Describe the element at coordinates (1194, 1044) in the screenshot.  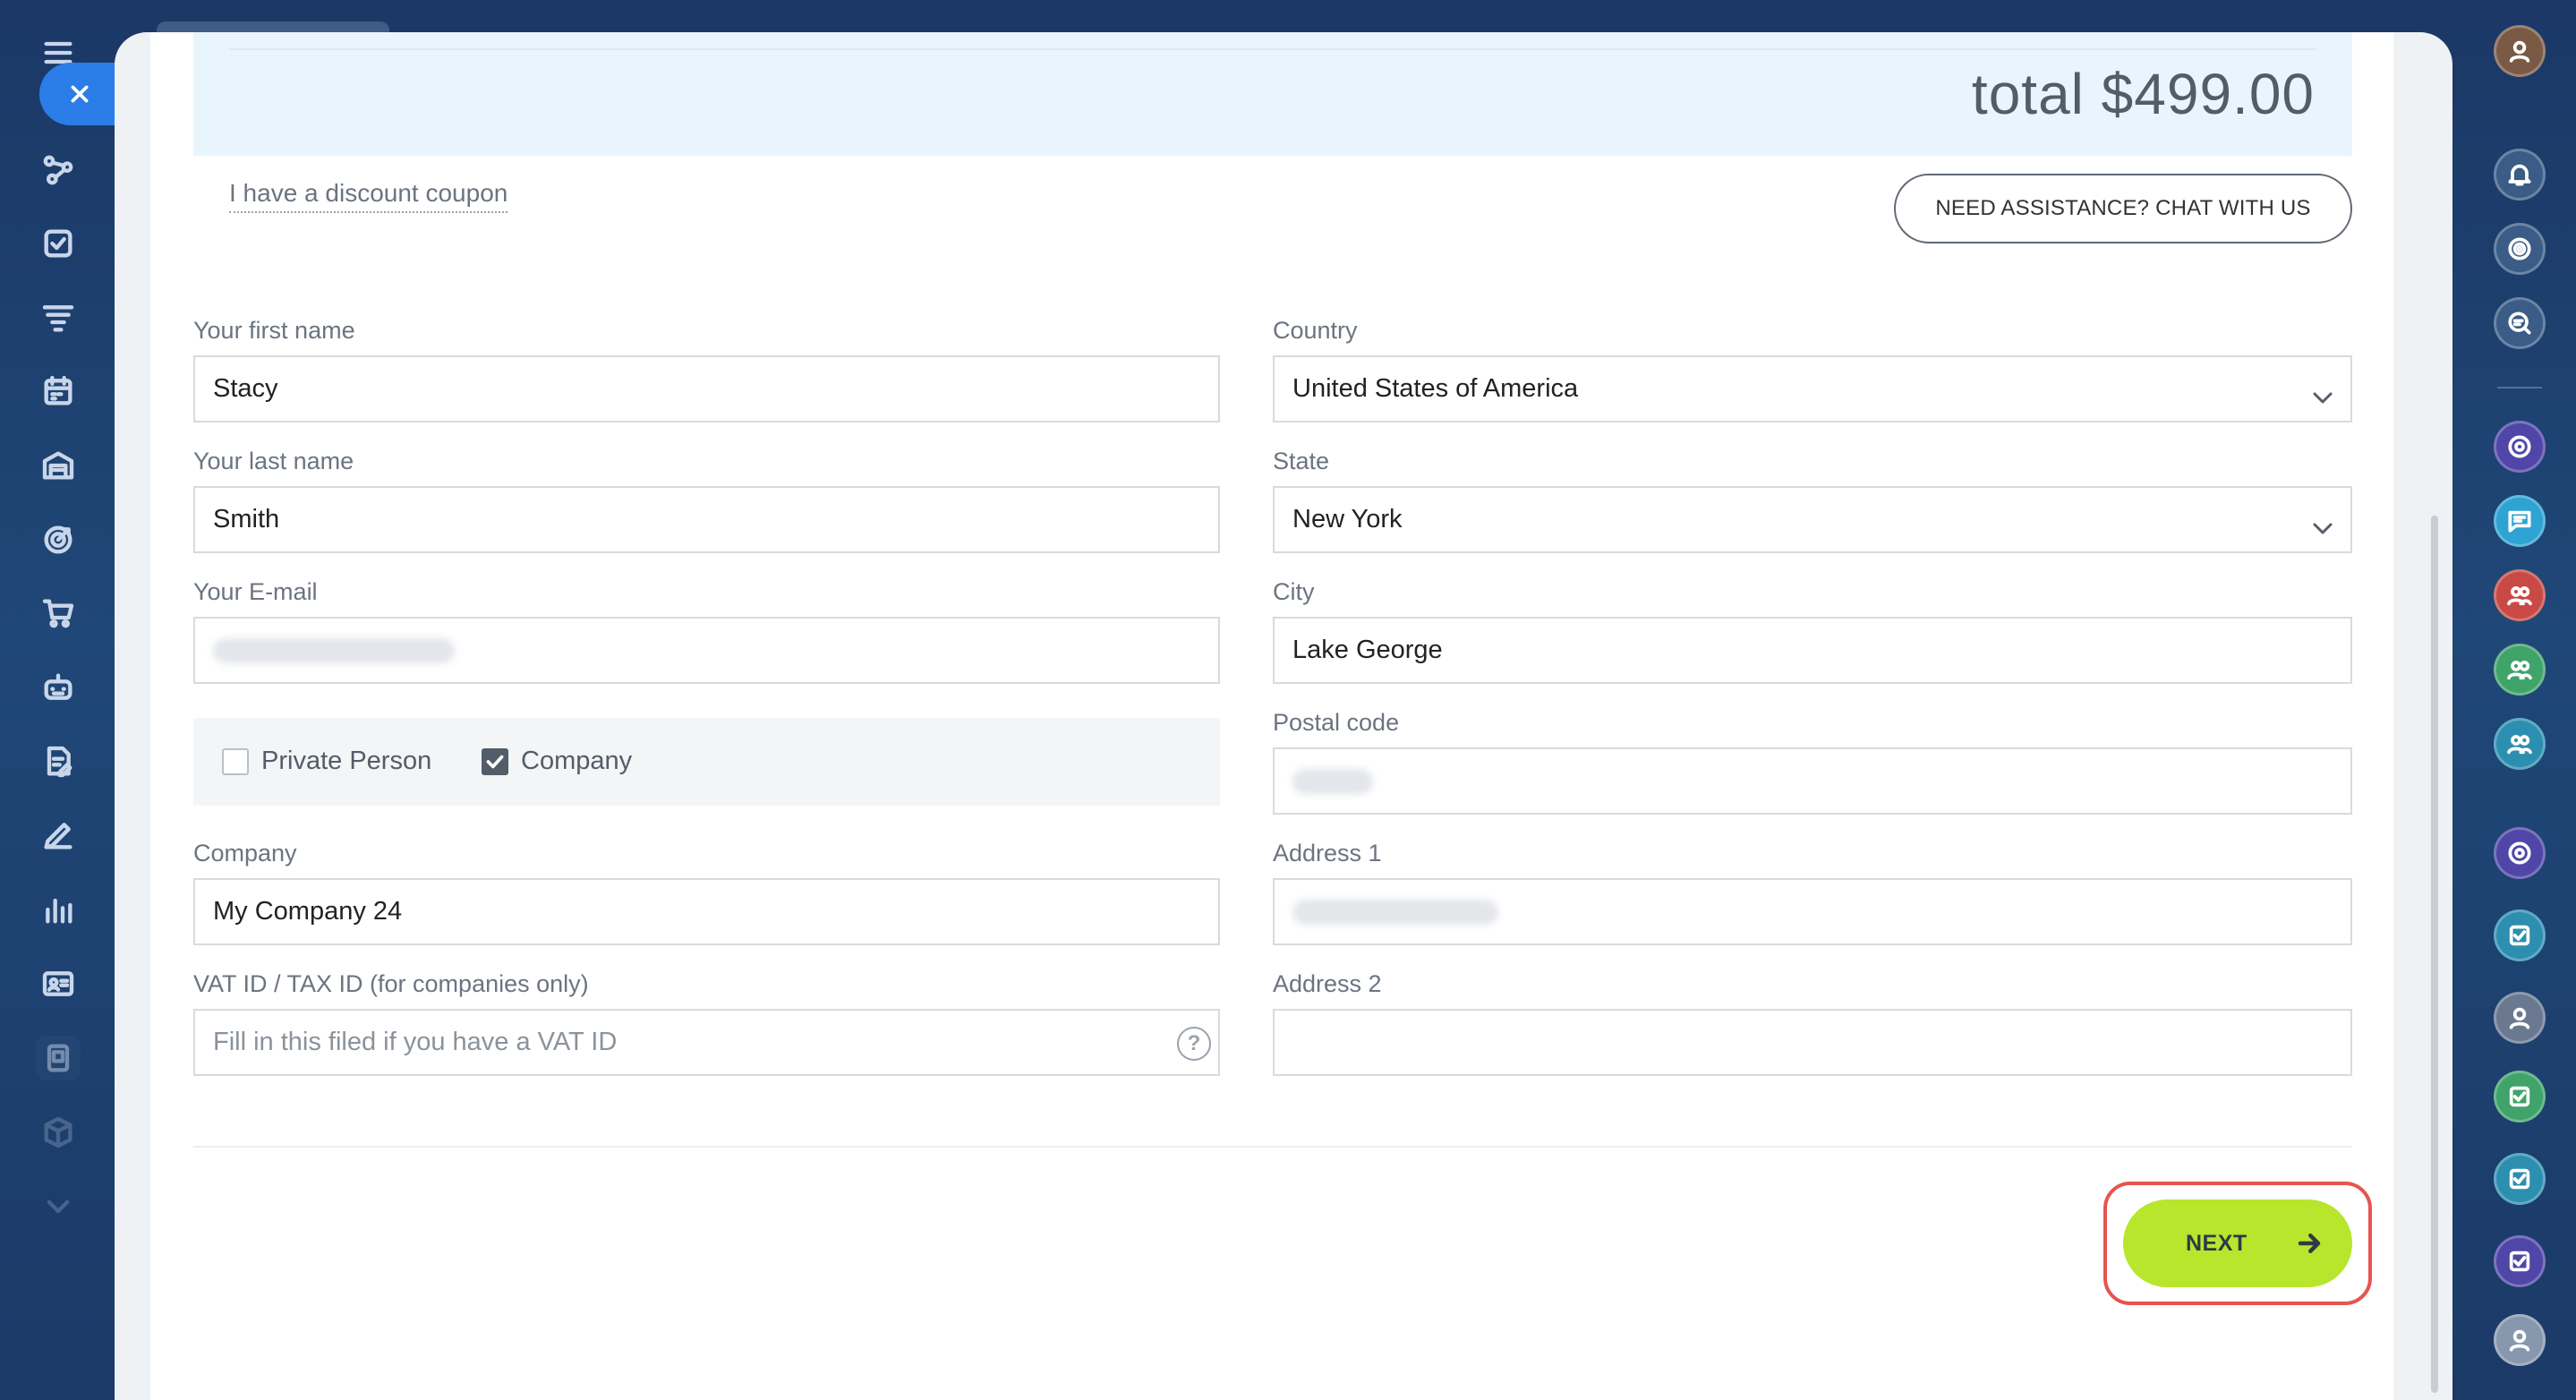
I see `help-icon: ?` at that location.